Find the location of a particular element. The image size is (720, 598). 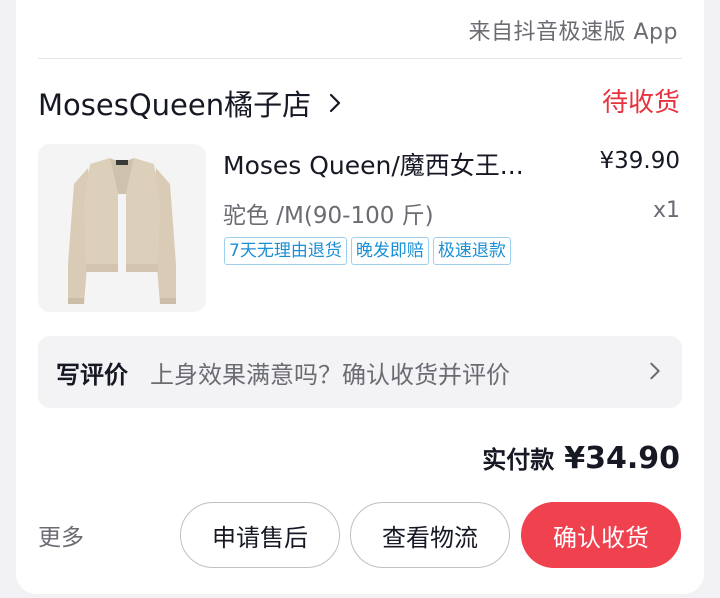

after-sale-button: 申请售后 is located at coordinates (260, 535).